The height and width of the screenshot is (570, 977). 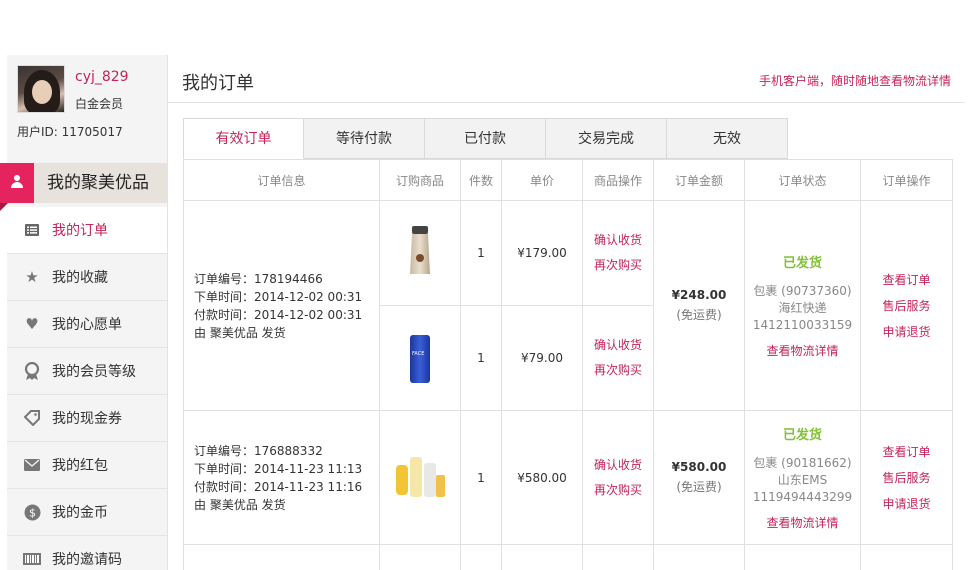 What do you see at coordinates (278, 468) in the screenshot?
I see `order-time: 下单时间：2014-11-23 11:13` at bounding box center [278, 468].